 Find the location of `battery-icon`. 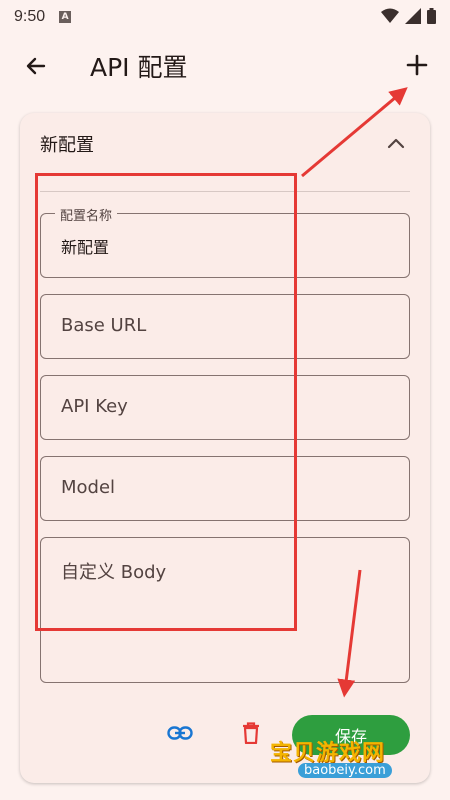

battery-icon is located at coordinates (431, 16).